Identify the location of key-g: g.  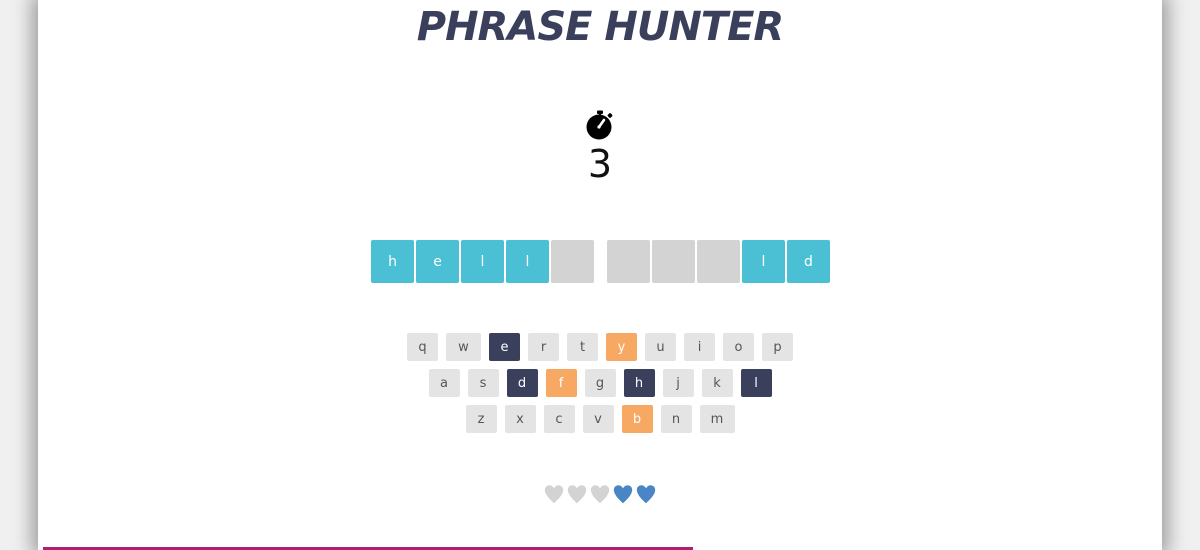
(600, 383).